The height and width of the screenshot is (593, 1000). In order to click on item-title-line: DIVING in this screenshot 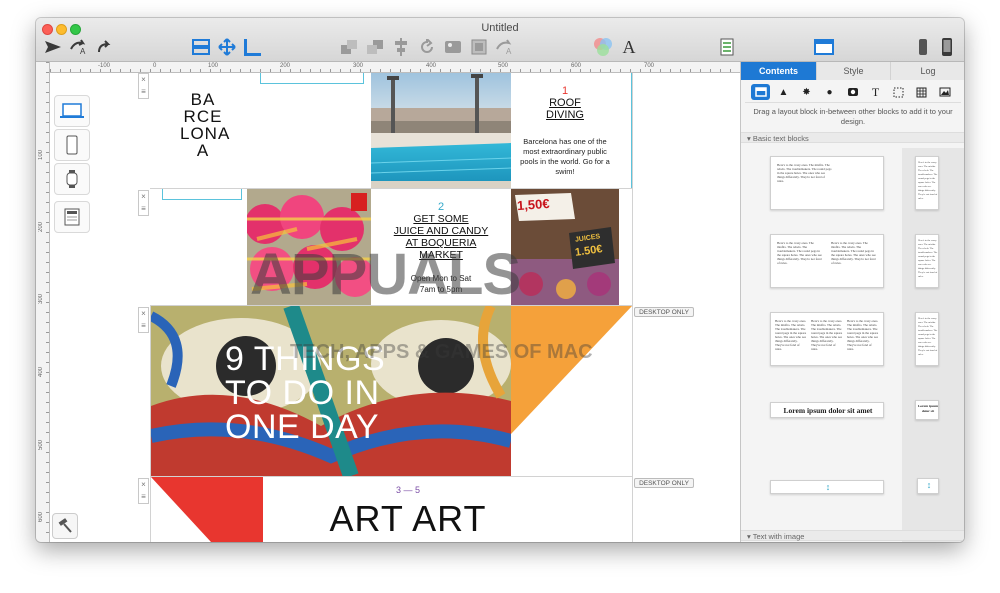, I will do `click(565, 115)`.